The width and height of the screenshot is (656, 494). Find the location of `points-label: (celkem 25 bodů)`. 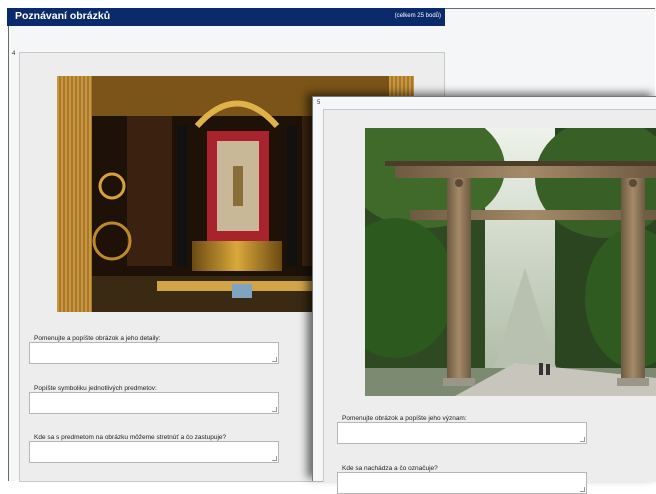

points-label: (celkem 25 bodů) is located at coordinates (417, 16).